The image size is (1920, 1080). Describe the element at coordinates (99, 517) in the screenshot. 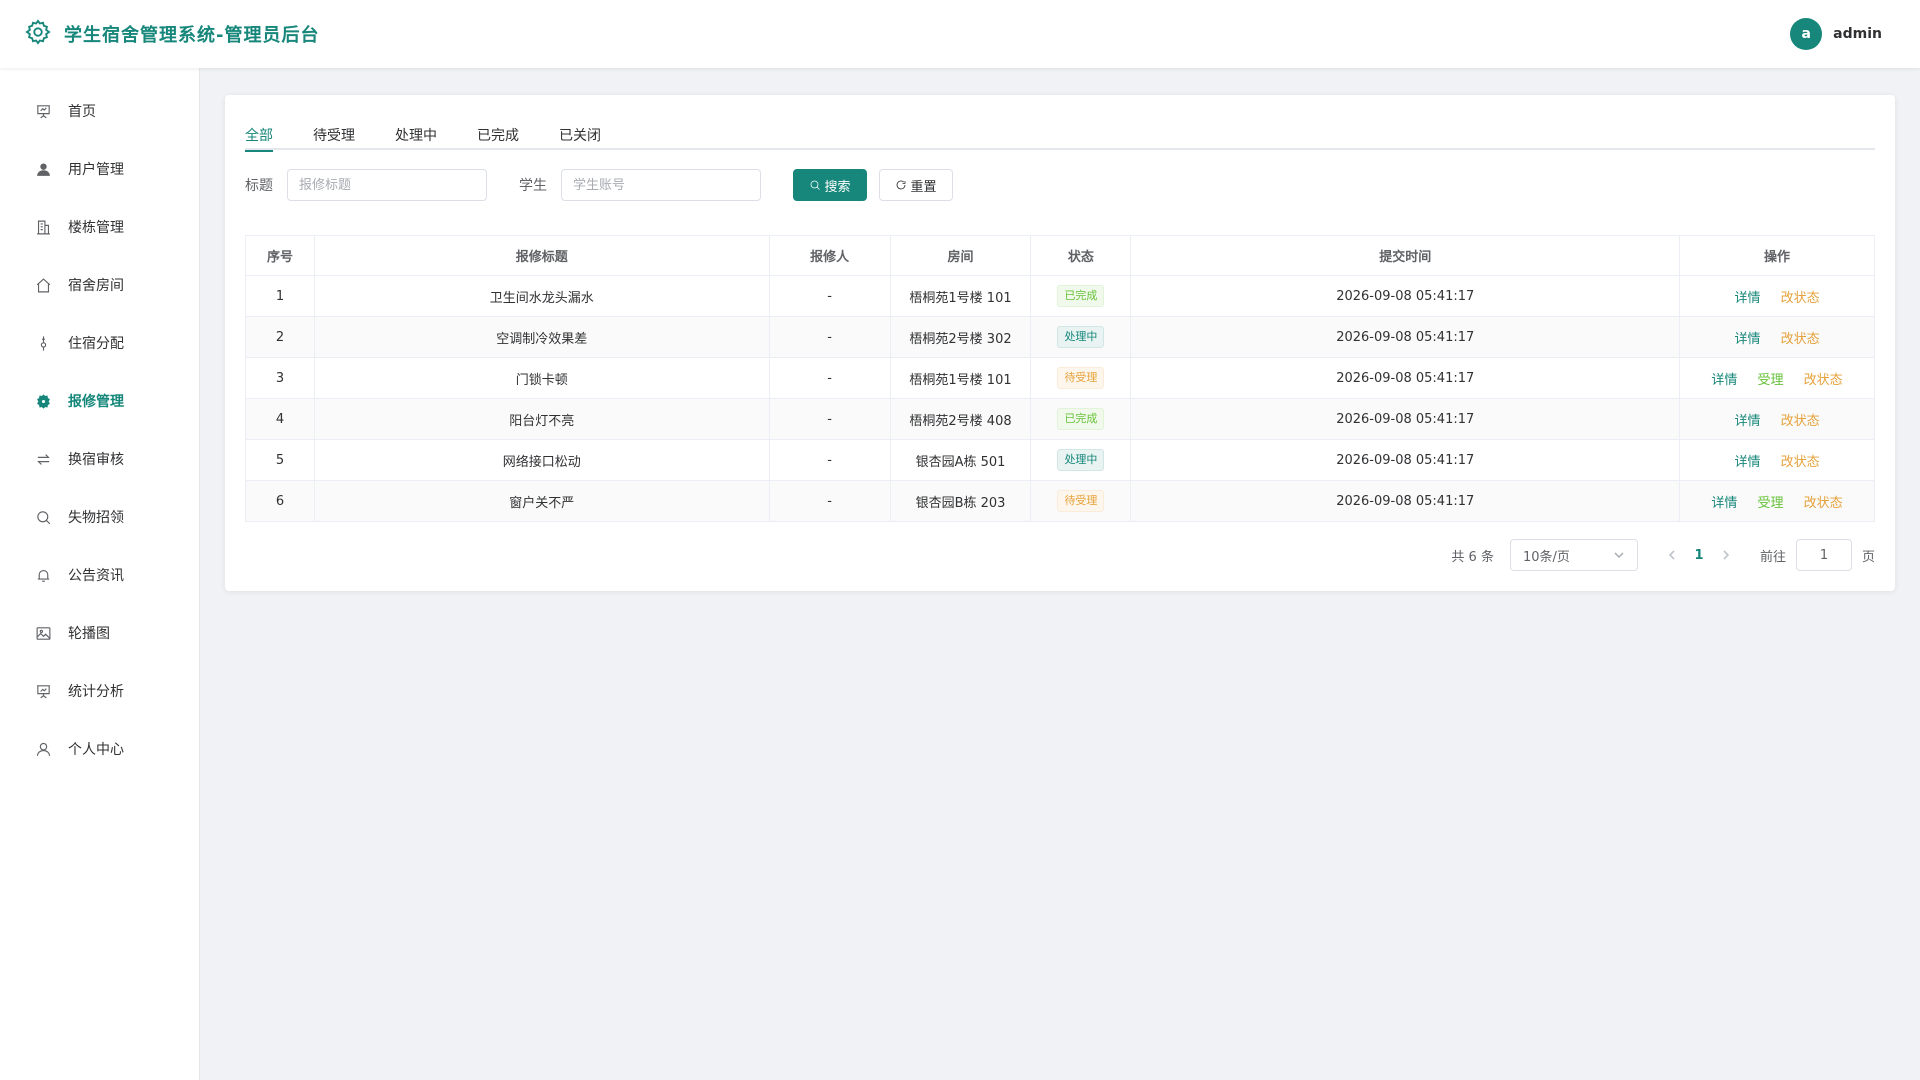

I see `sidebar-item-lost-found: 失物招领` at that location.